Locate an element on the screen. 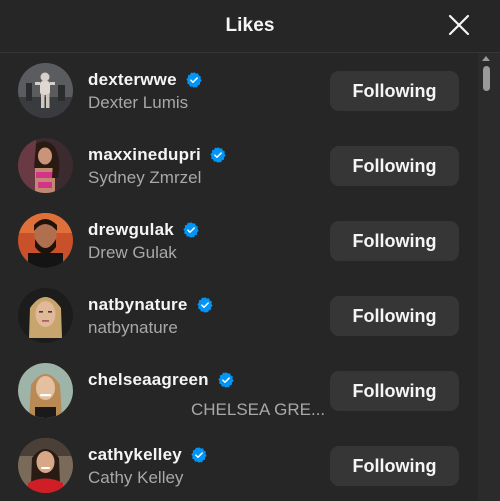 The width and height of the screenshot is (500, 501). username-line: drewgulak is located at coordinates (144, 230).